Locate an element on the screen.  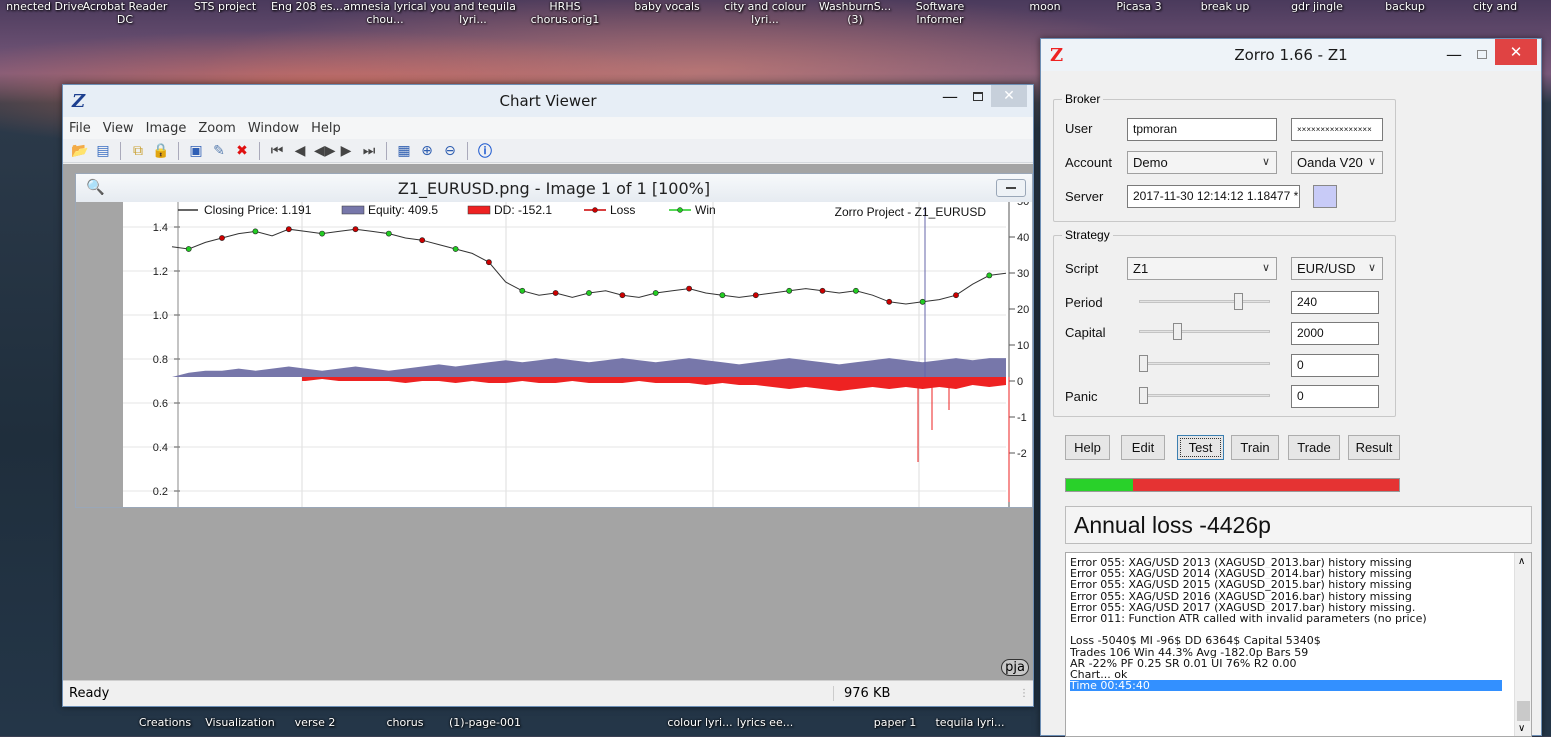
first-icon: ⏮ is located at coordinates (277, 151).